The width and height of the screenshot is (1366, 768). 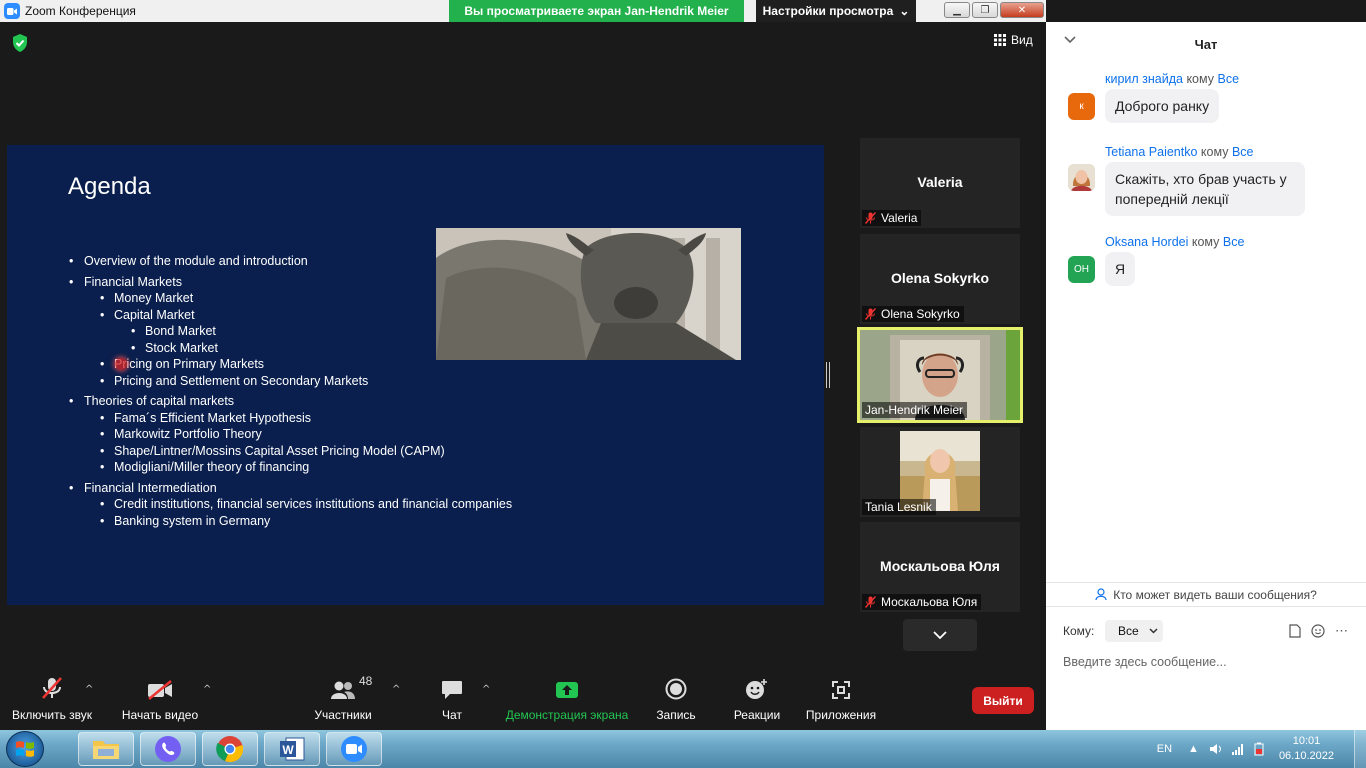 What do you see at coordinates (366, 681) in the screenshot?
I see `participants-count: 48` at bounding box center [366, 681].